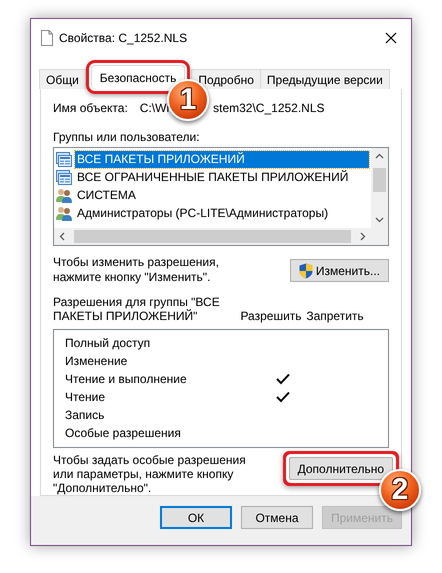 The width and height of the screenshot is (442, 573). What do you see at coordinates (226, 79) in the screenshot?
I see `tab: Подробно` at bounding box center [226, 79].